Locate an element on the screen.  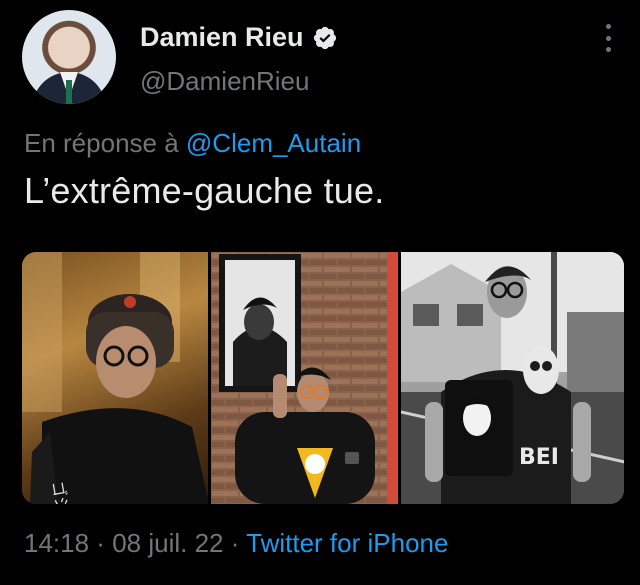
photo-1-illustration: ゴジラ is located at coordinates (115, 378).